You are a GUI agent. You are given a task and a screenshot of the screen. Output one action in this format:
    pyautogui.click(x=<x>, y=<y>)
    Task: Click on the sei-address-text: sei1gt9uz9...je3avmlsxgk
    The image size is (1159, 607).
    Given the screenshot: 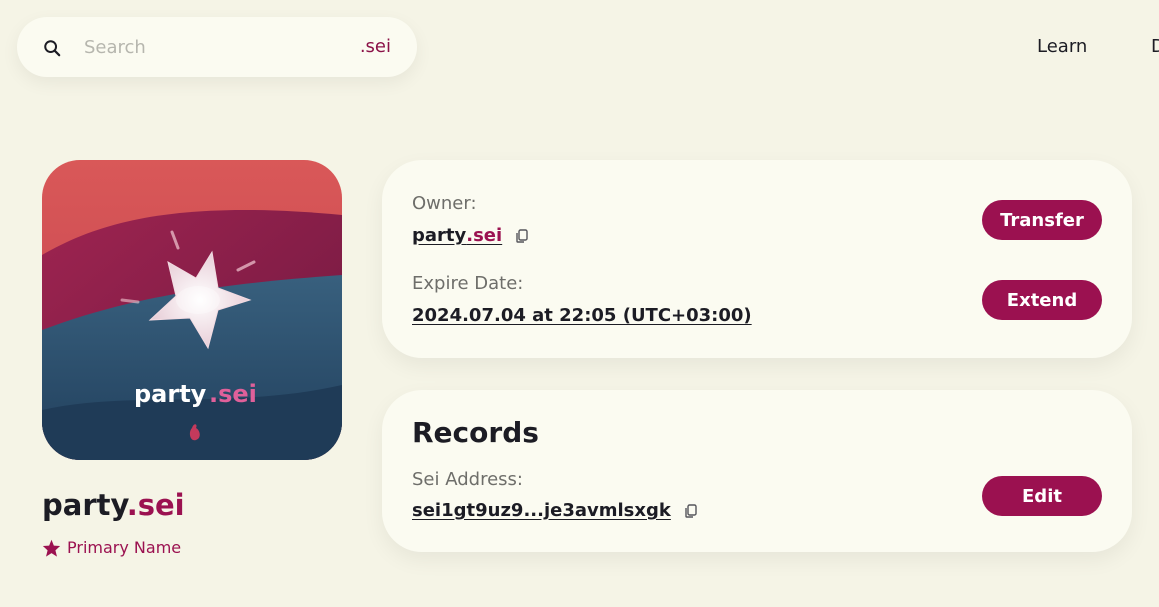 What is the action you would take?
    pyautogui.click(x=541, y=510)
    